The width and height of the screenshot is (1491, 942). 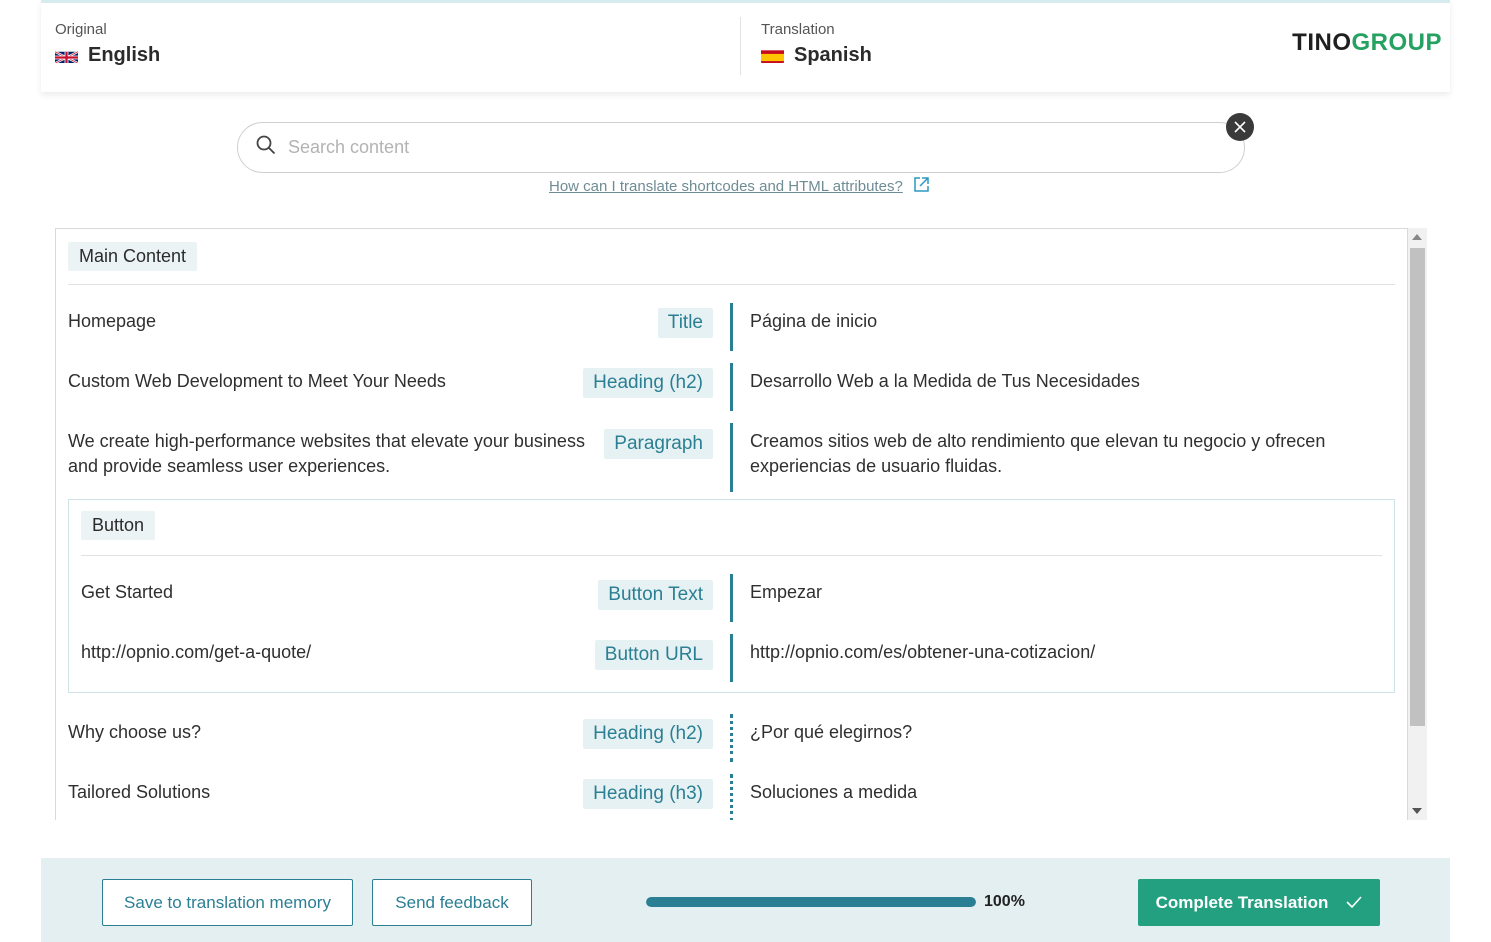 What do you see at coordinates (66, 55) in the screenshot?
I see `uk-flag-icon` at bounding box center [66, 55].